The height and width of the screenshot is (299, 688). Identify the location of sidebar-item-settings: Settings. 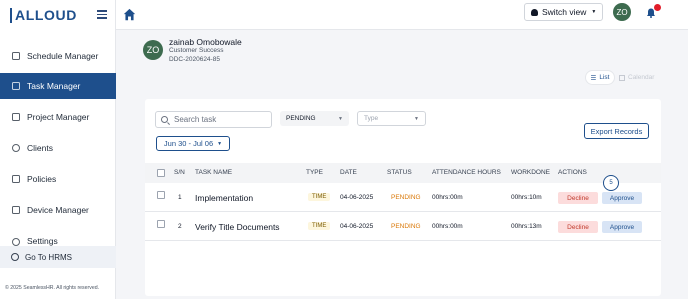
(58, 237).